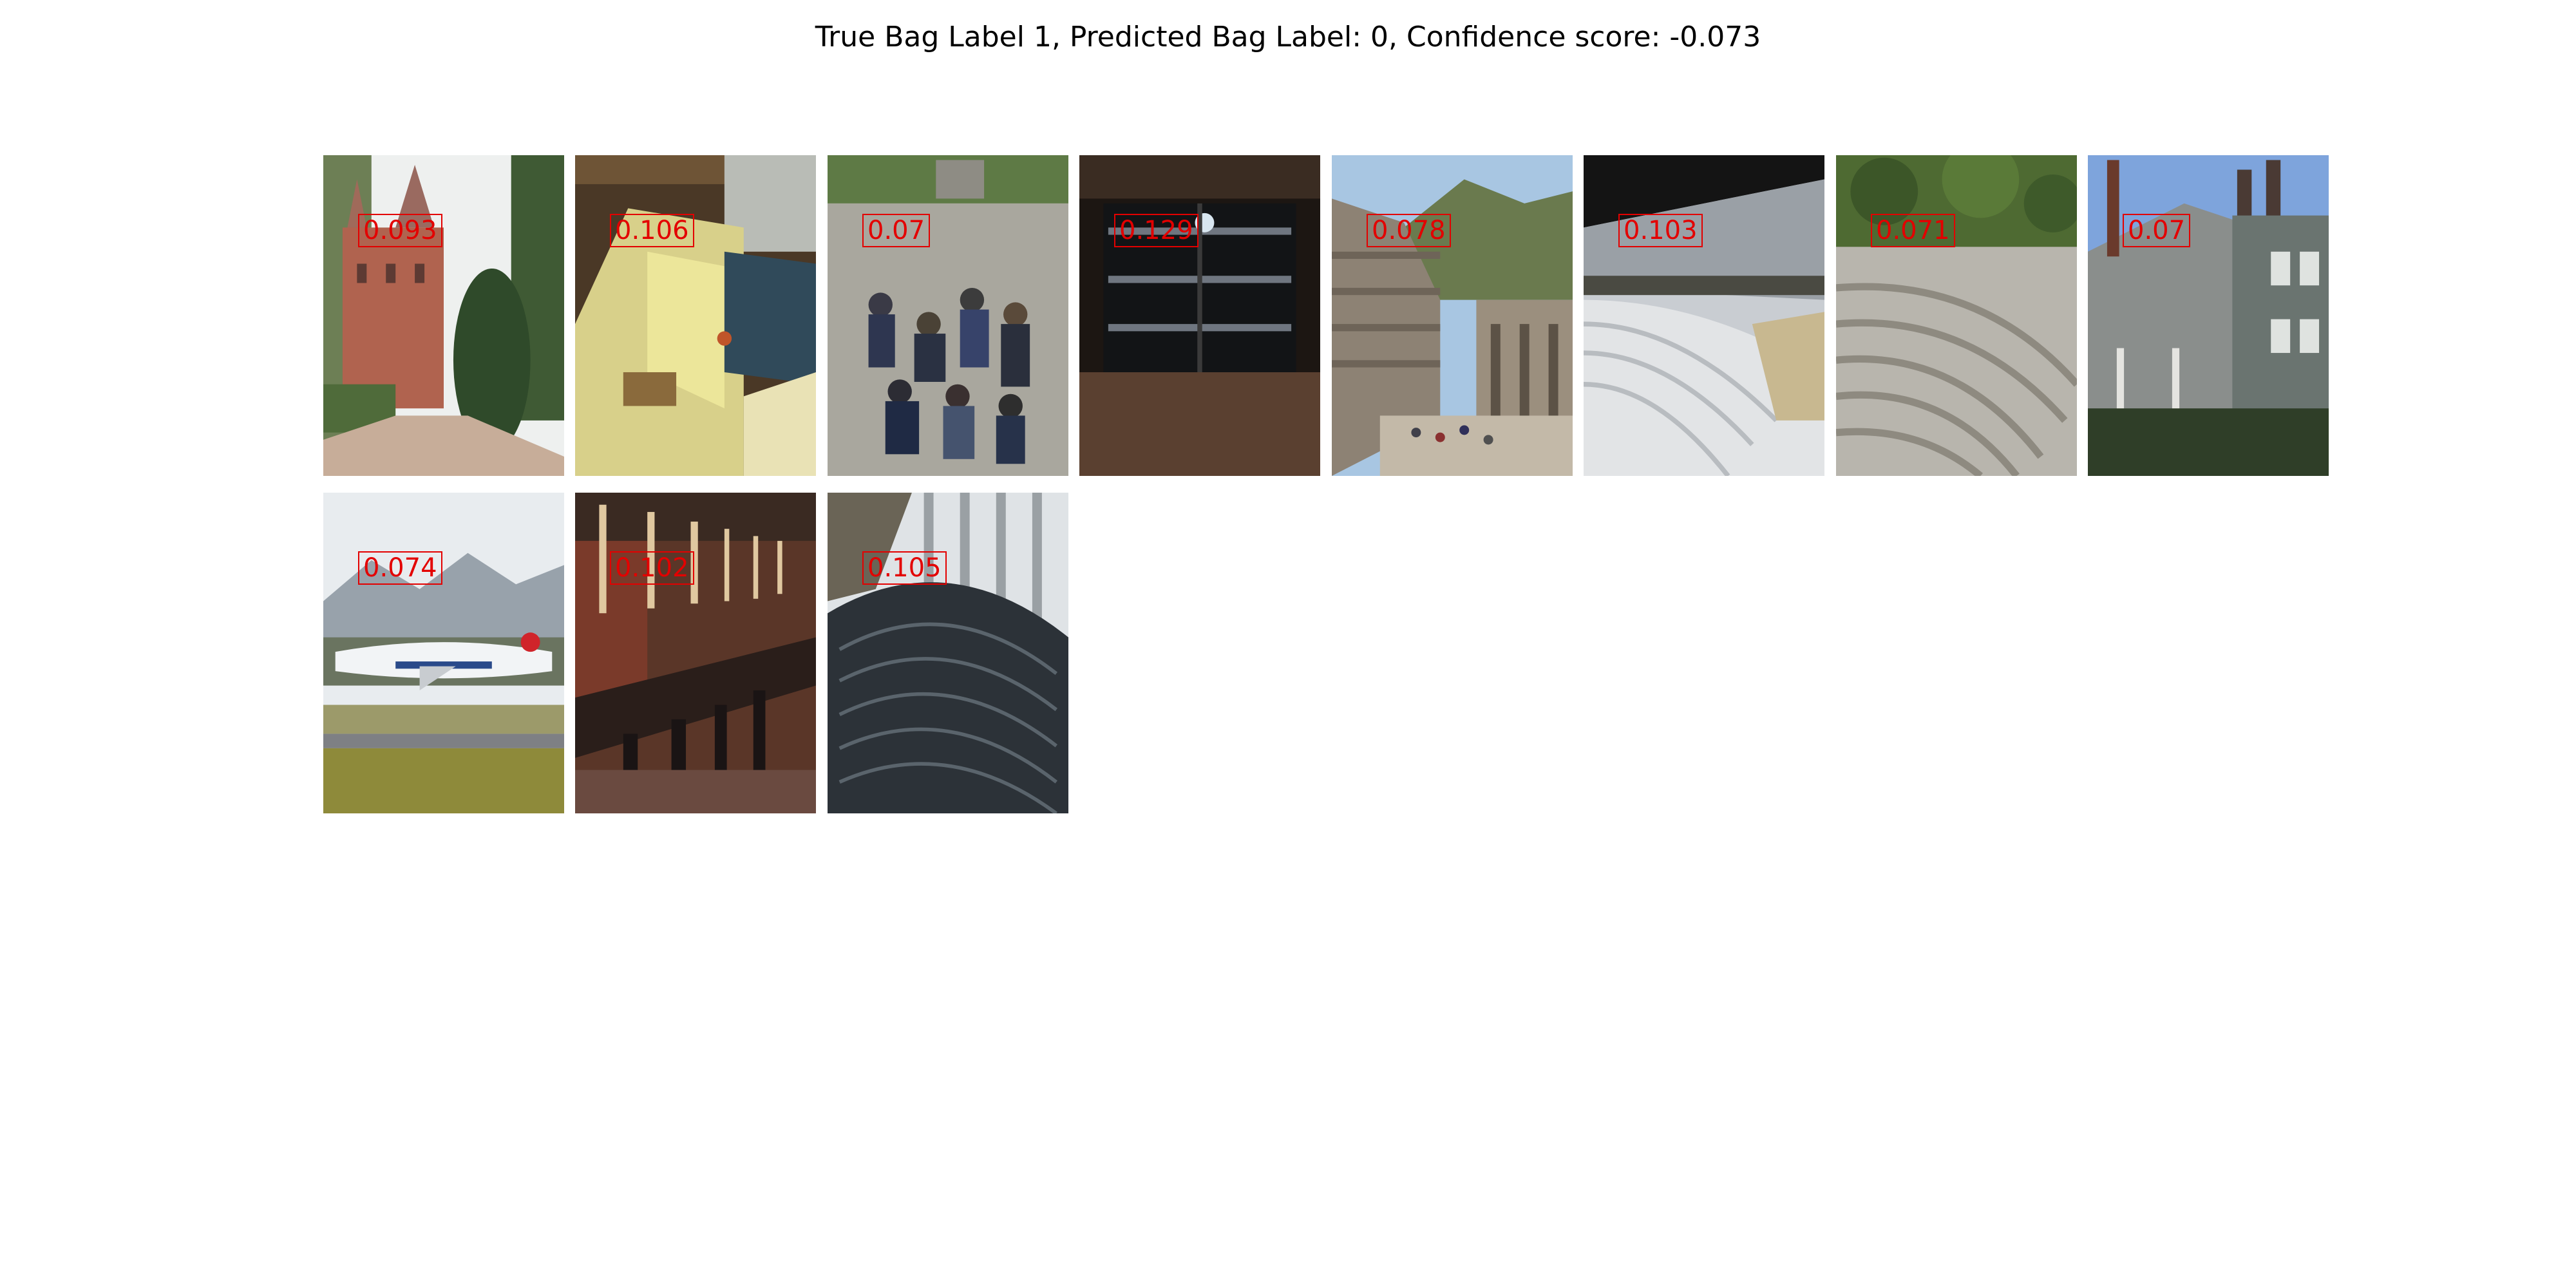 This screenshot has width=2576, height=1288. I want to click on instance-image-4: 0.129, so click(1199, 315).